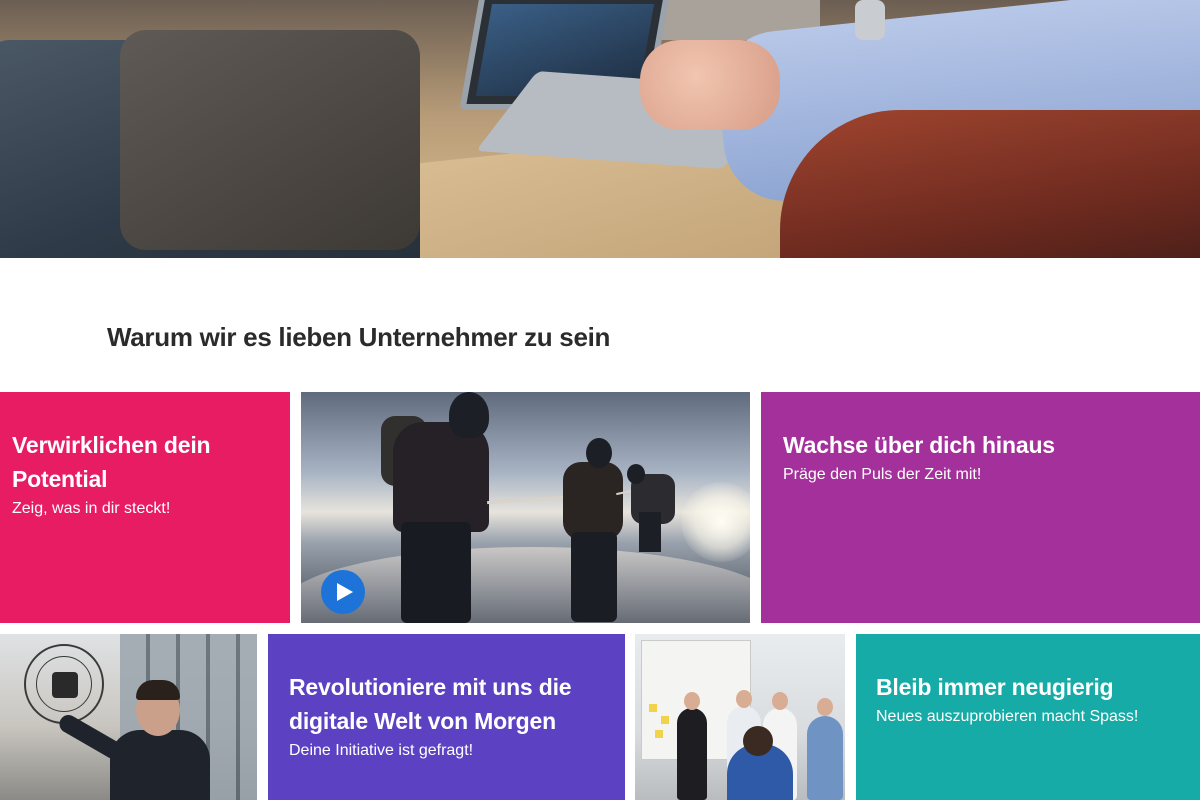  I want to click on play-icon, so click(345, 592).